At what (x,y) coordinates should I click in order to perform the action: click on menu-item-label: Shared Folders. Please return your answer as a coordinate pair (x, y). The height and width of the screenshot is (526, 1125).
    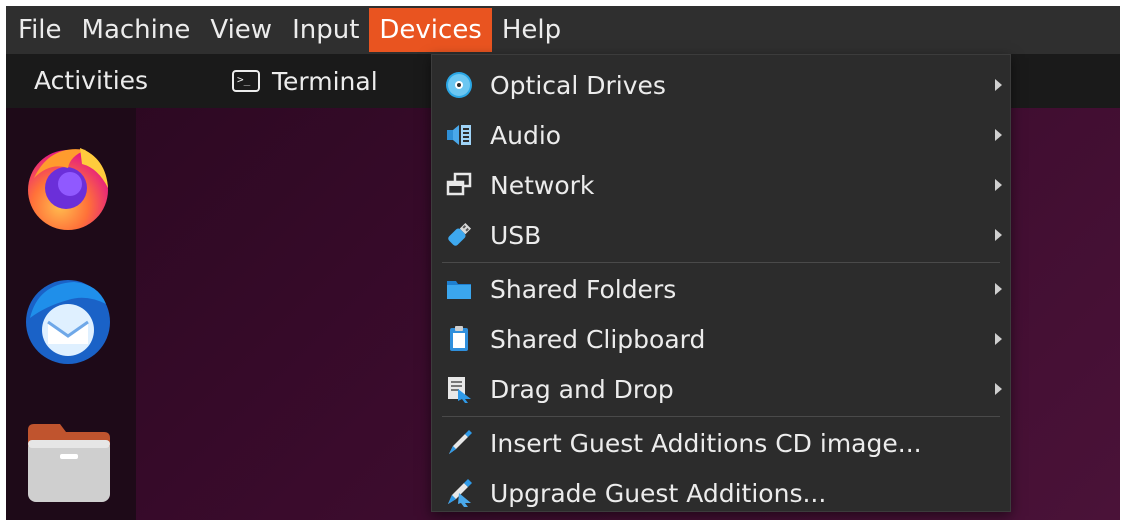
    Looking at the image, I should click on (583, 289).